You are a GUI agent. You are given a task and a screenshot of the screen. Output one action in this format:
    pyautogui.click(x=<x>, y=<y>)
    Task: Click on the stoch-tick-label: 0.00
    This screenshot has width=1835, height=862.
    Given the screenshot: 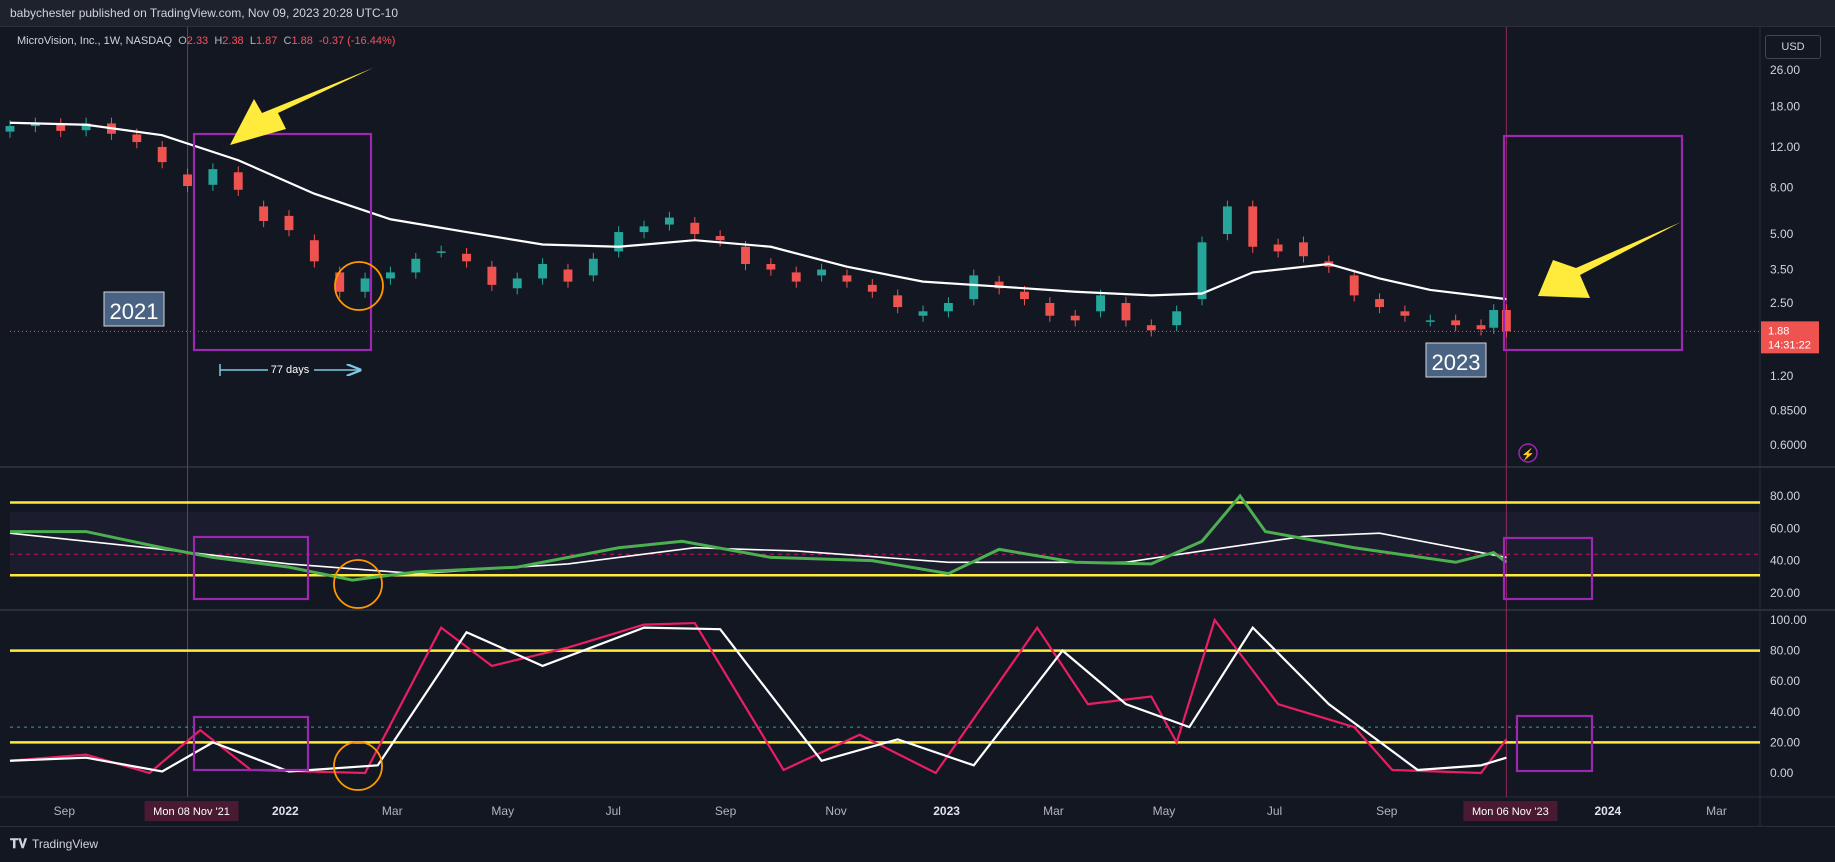 What is the action you would take?
    pyautogui.click(x=1782, y=773)
    